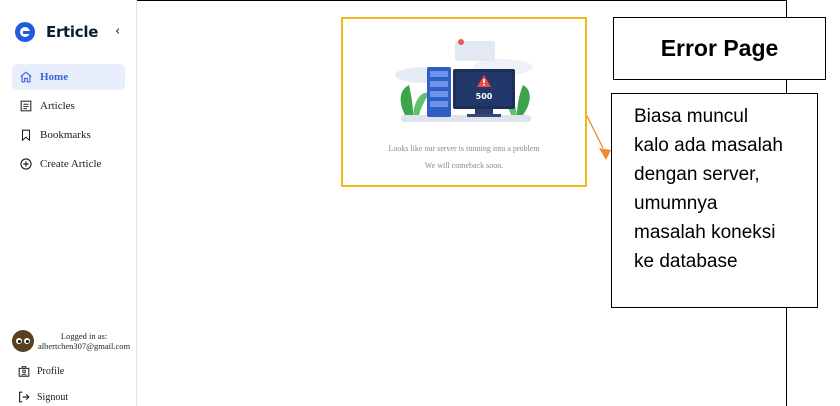  I want to click on user-text: Logged in as: albertchen307@gmail.com, so click(84, 341).